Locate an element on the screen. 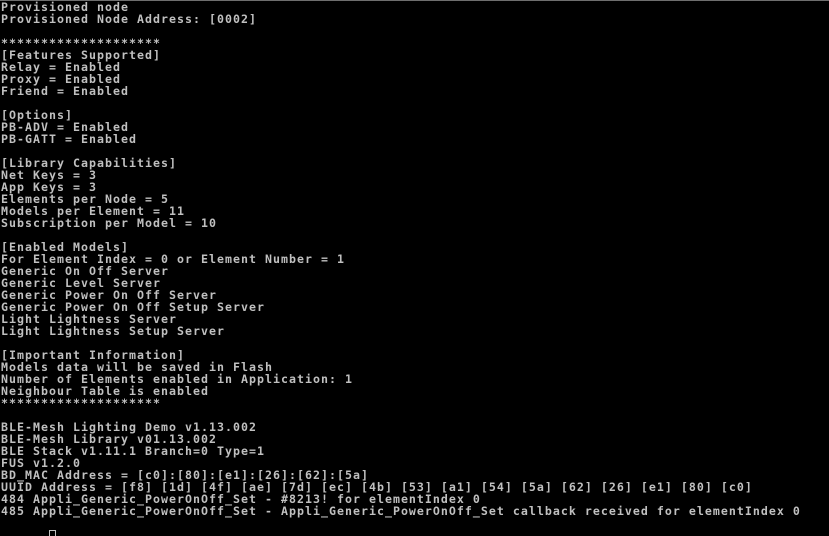  console-line: Net Keys = 3 is located at coordinates (49, 175).